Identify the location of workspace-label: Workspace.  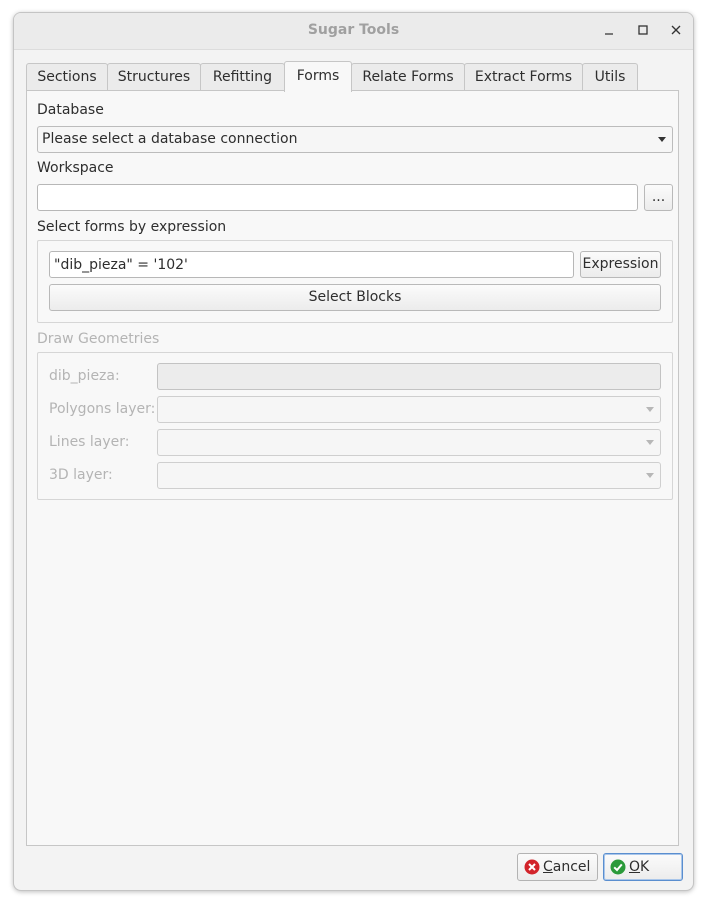
(75, 168).